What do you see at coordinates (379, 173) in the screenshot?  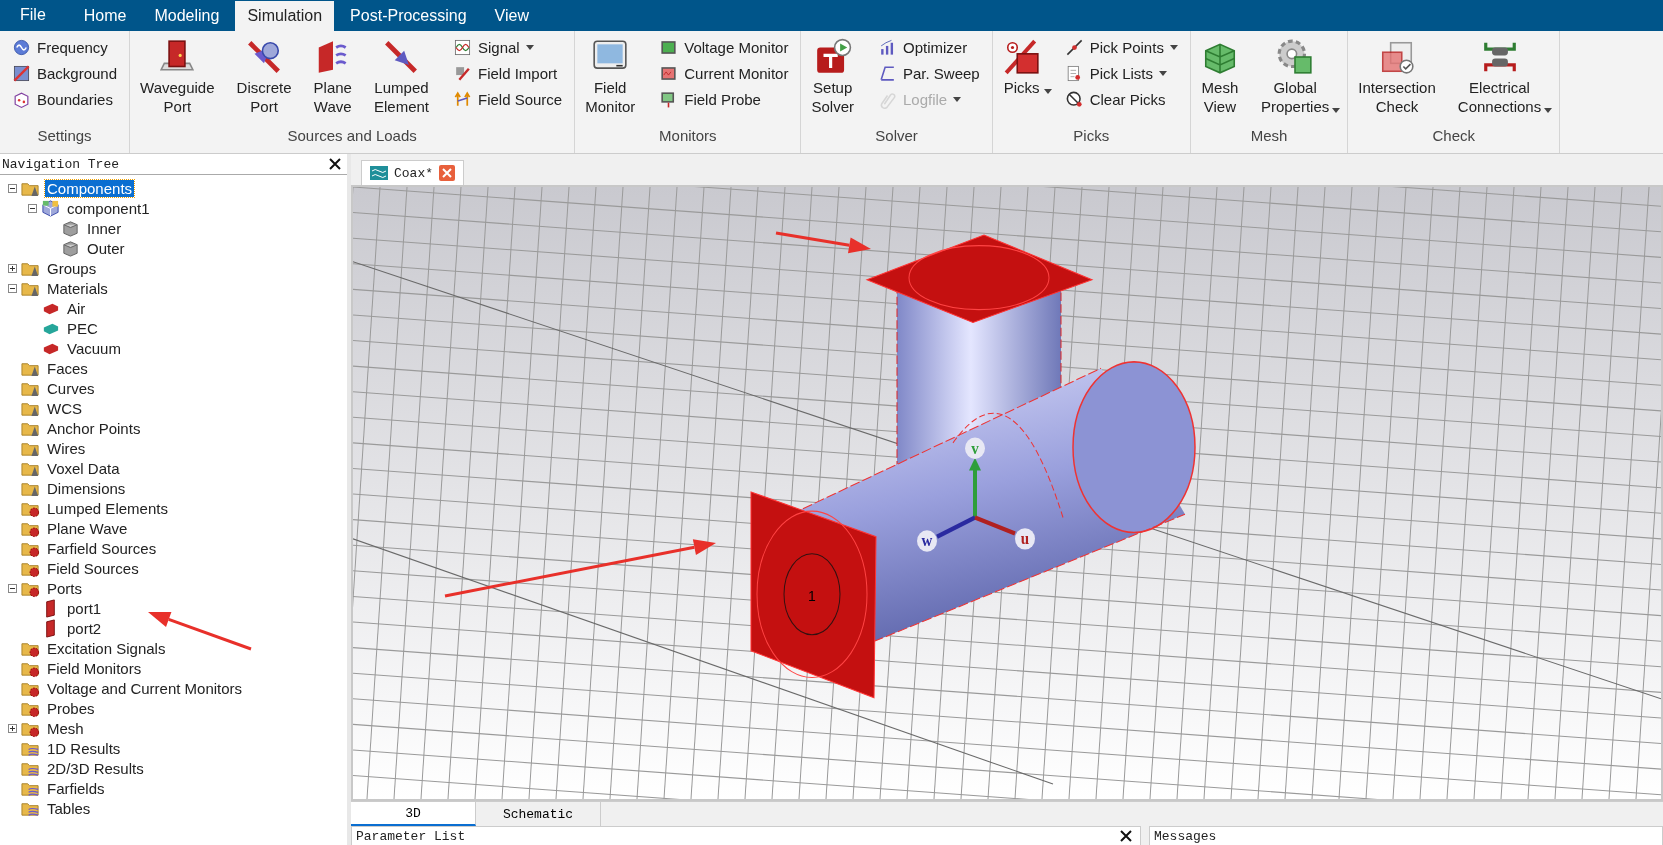 I see `waves-icon` at bounding box center [379, 173].